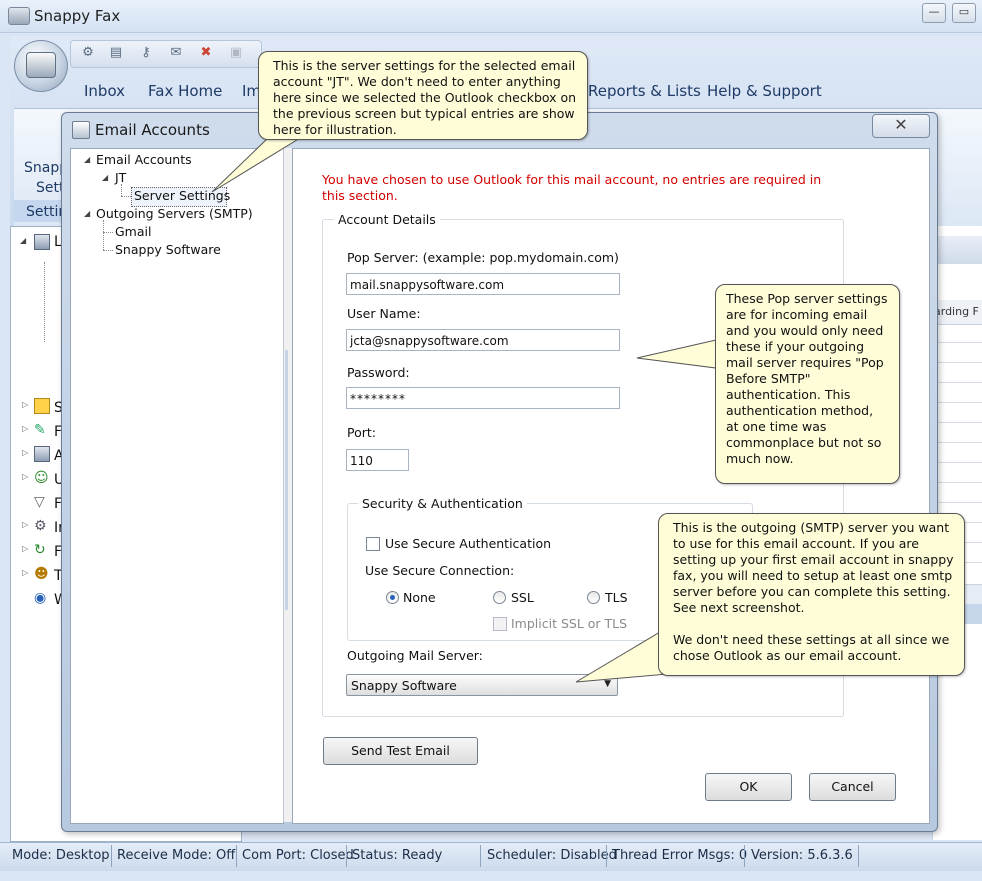 The height and width of the screenshot is (881, 982). I want to click on callout-tail-pop, so click(676, 354).